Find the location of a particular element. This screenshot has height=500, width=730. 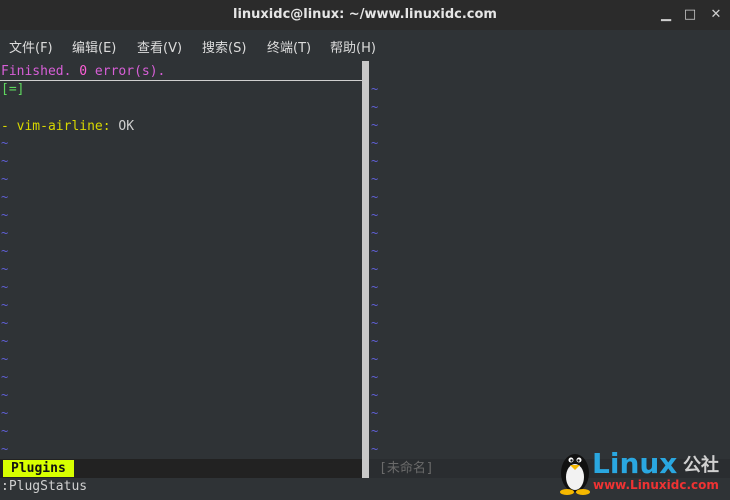

error-count: 0 is located at coordinates (83, 71).